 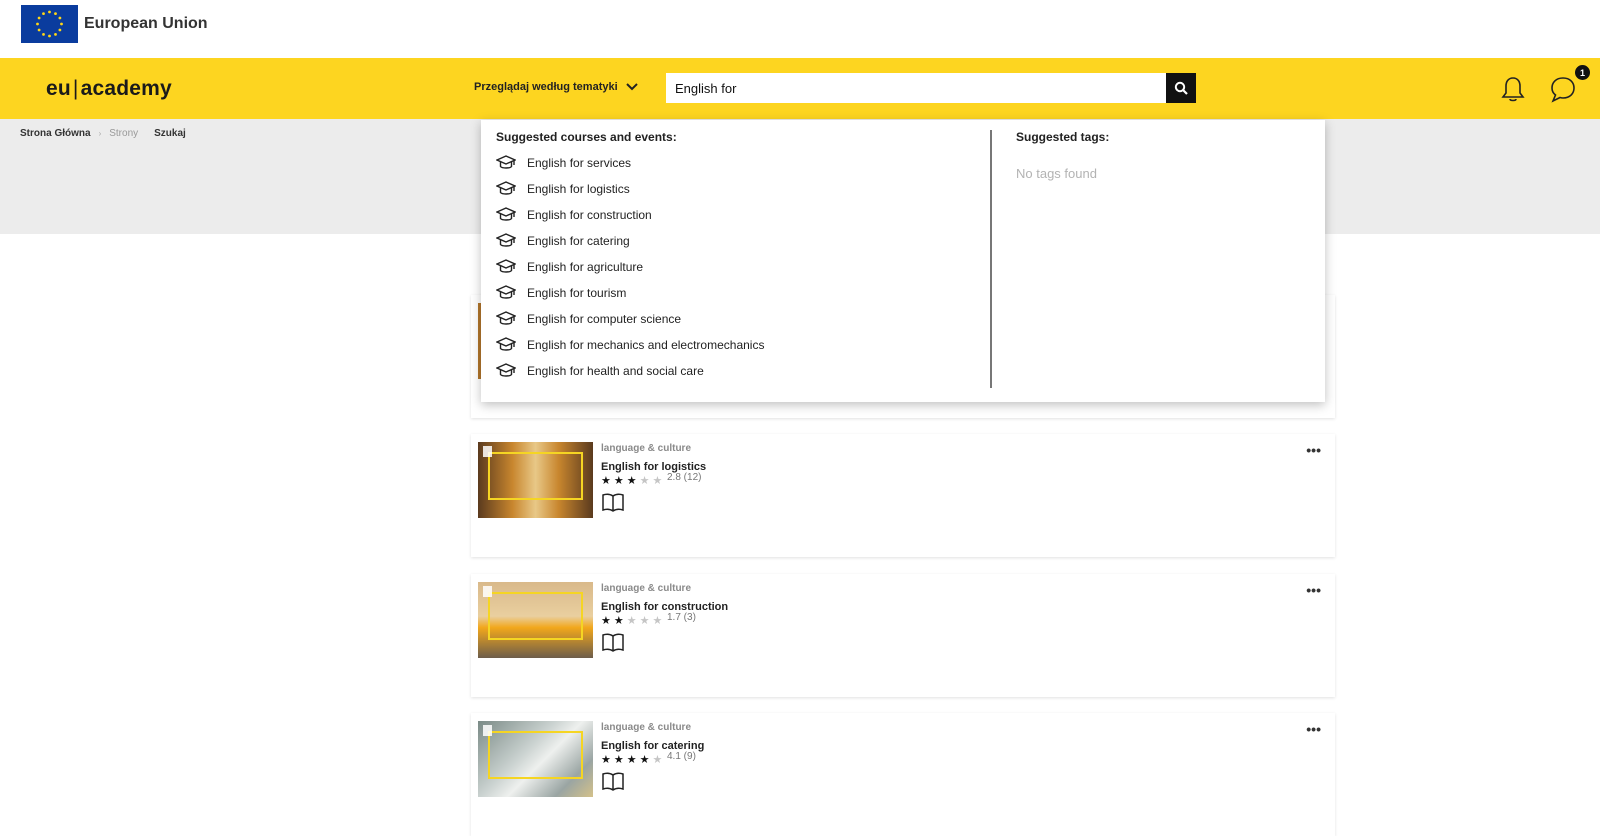 I want to click on chevron-down-icon, so click(x=631, y=87).